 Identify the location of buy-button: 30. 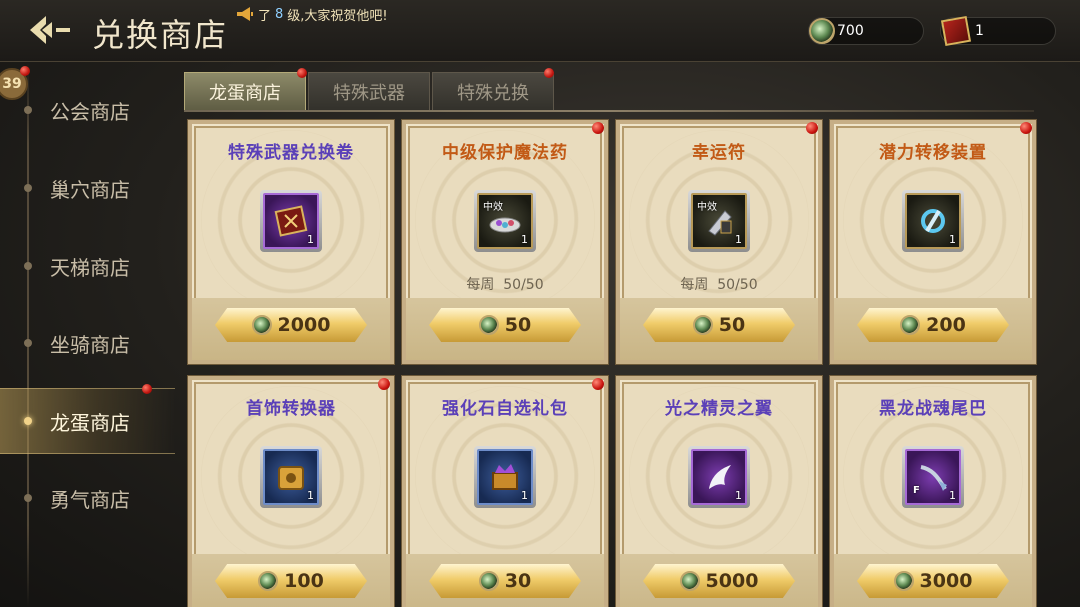
(505, 581).